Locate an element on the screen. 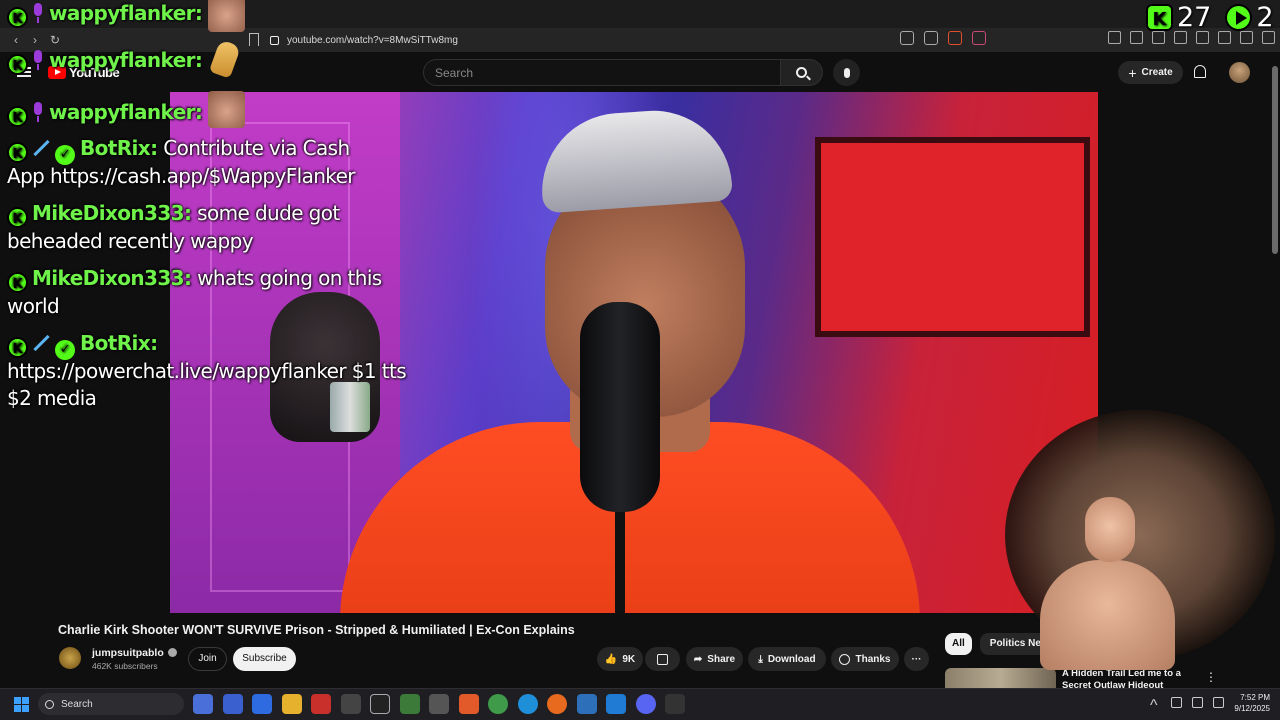 The width and height of the screenshot is (1280, 720). webcam-person-head is located at coordinates (1110, 529).